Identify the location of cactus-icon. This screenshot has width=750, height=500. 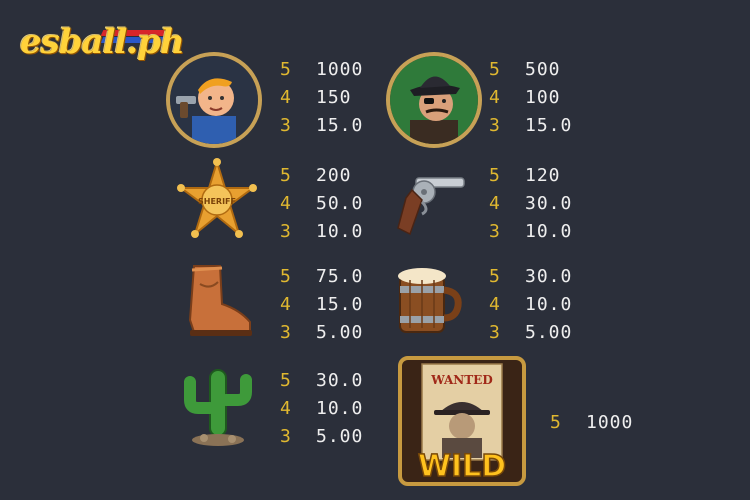
(218, 408).